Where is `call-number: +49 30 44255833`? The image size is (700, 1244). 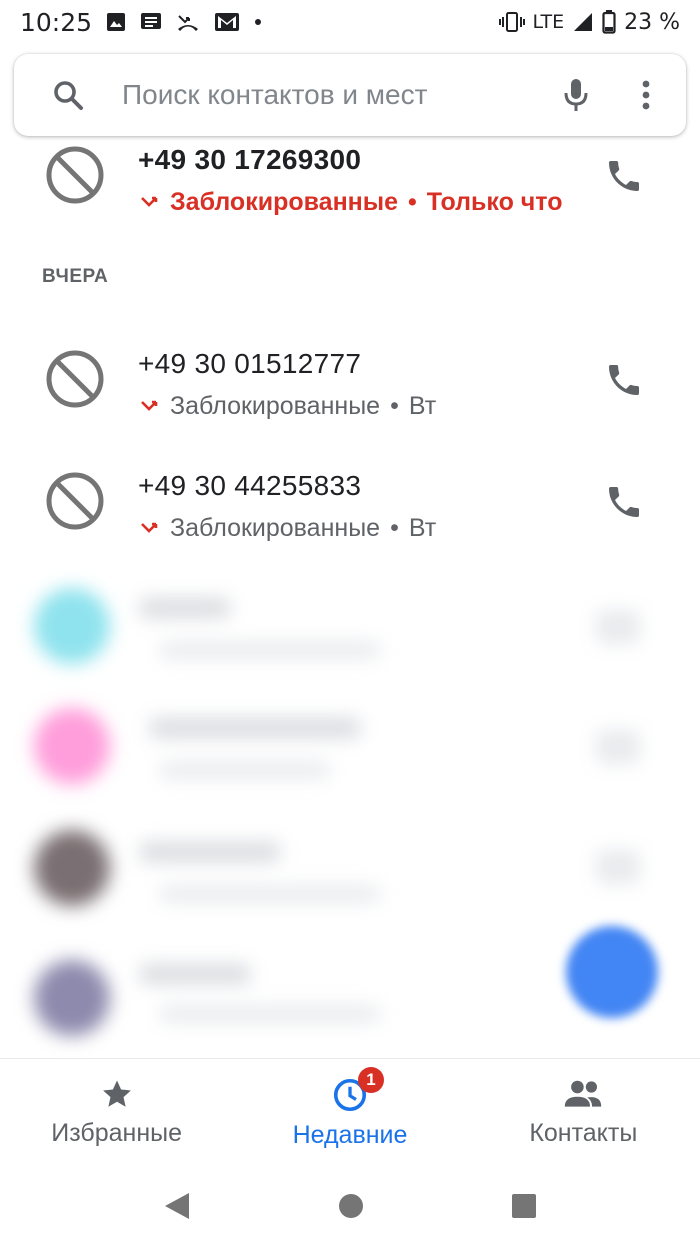 call-number: +49 30 44255833 is located at coordinates (250, 485).